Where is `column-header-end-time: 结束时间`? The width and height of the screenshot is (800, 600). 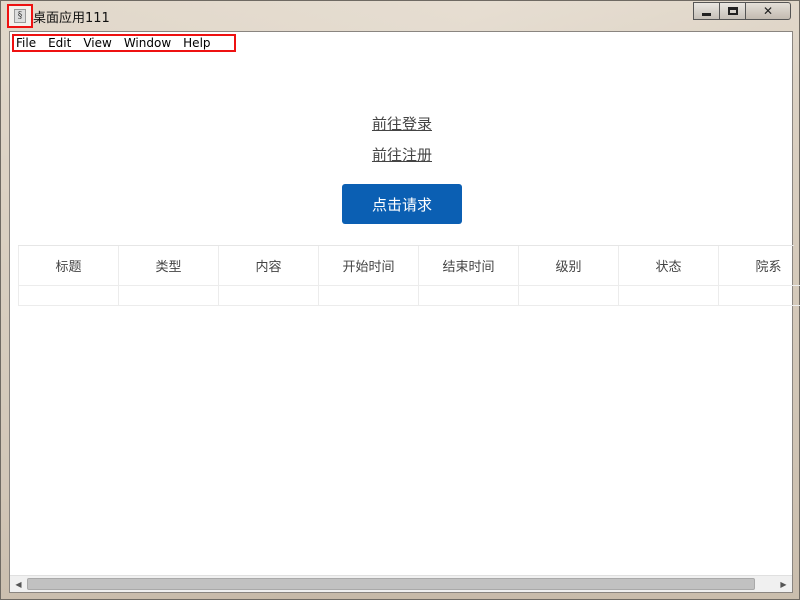
column-header-end-time: 结束时间 is located at coordinates (468, 266).